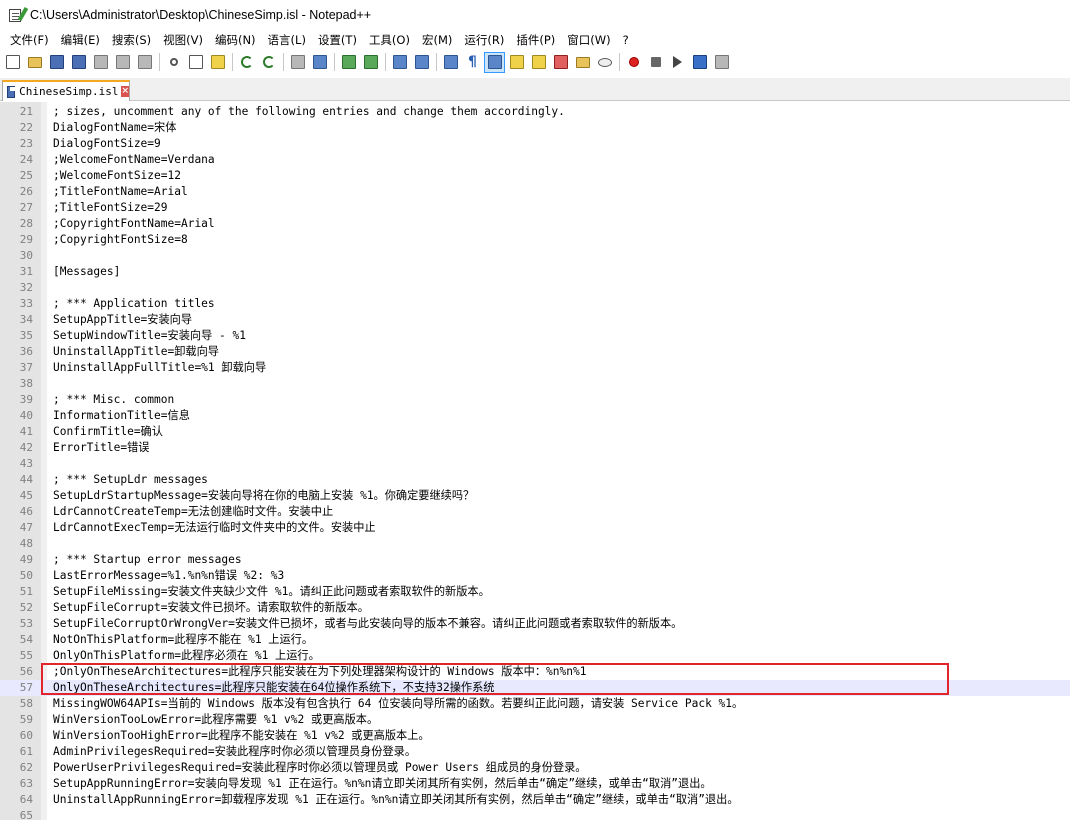 The height and width of the screenshot is (820, 1070). Describe the element at coordinates (535, 176) in the screenshot. I see `editor-line: 25 ;WelcomeFontSize=12` at that location.